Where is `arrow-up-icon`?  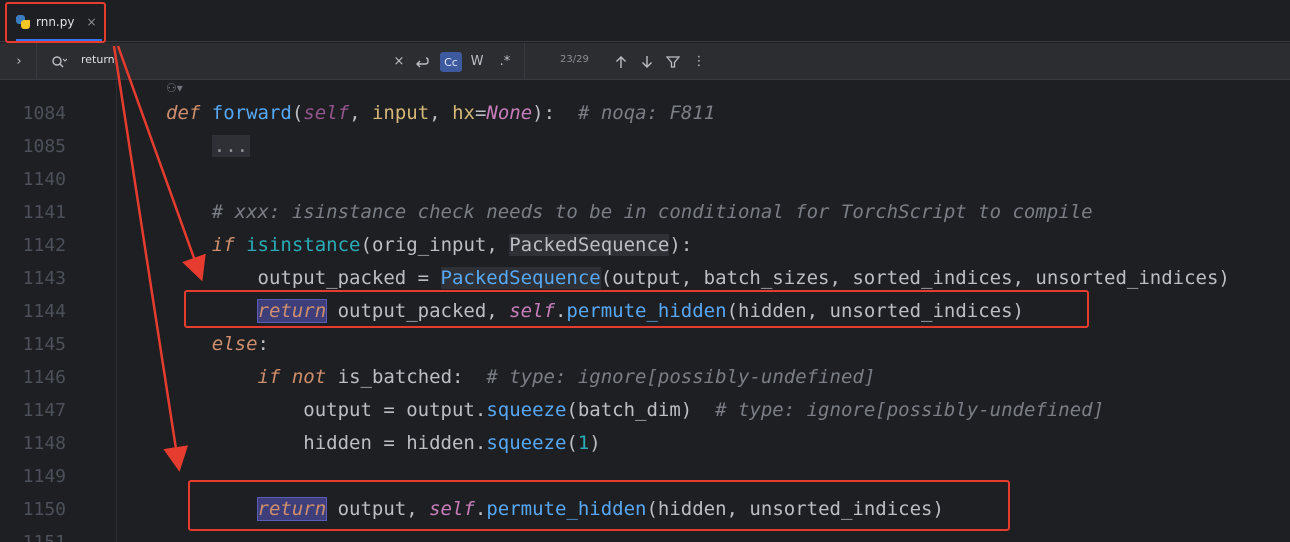
arrow-up-icon is located at coordinates (621, 61).